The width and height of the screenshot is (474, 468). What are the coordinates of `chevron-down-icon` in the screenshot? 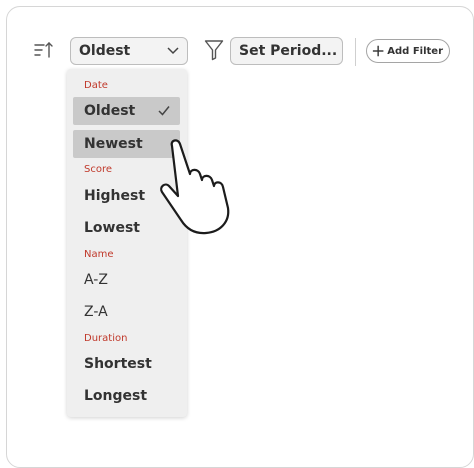 It's located at (173, 51).